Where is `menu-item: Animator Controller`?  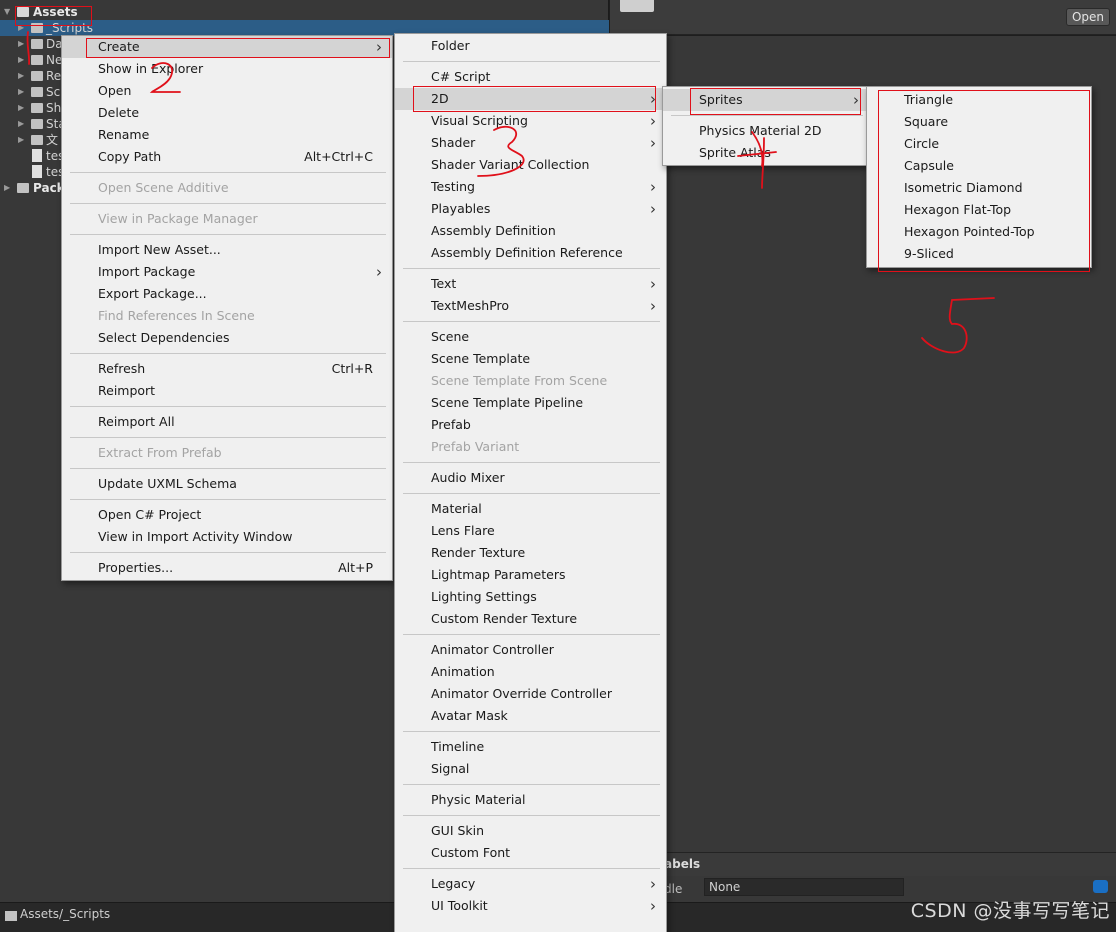 menu-item: Animator Controller is located at coordinates (530, 650).